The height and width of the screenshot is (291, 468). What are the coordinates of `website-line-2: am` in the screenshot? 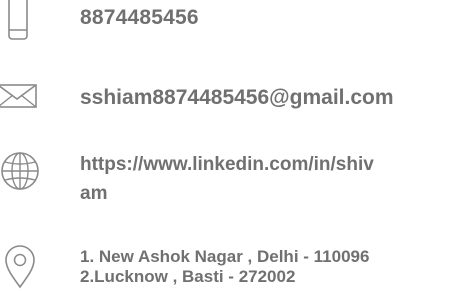 It's located at (227, 193).